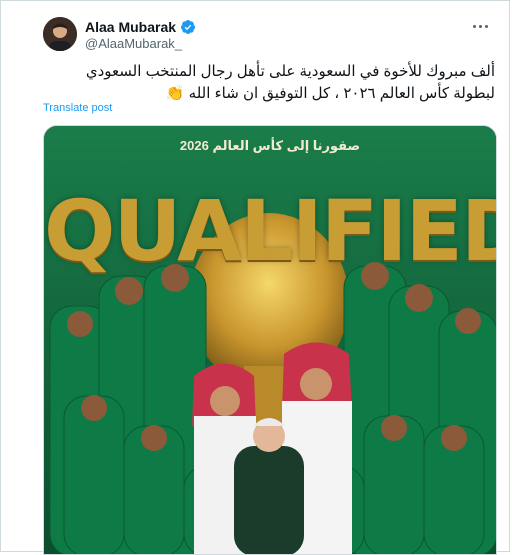  Describe the element at coordinates (270, 145) in the screenshot. I see `media-banner-text: صقورنا إلى كأس العالم 2026` at that location.